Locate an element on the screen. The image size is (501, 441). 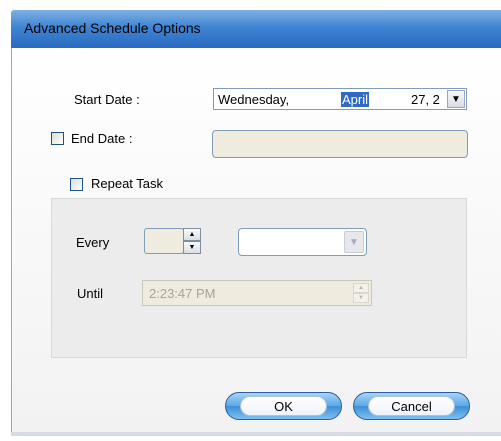
cancel-button-label: Cancel is located at coordinates (411, 406).